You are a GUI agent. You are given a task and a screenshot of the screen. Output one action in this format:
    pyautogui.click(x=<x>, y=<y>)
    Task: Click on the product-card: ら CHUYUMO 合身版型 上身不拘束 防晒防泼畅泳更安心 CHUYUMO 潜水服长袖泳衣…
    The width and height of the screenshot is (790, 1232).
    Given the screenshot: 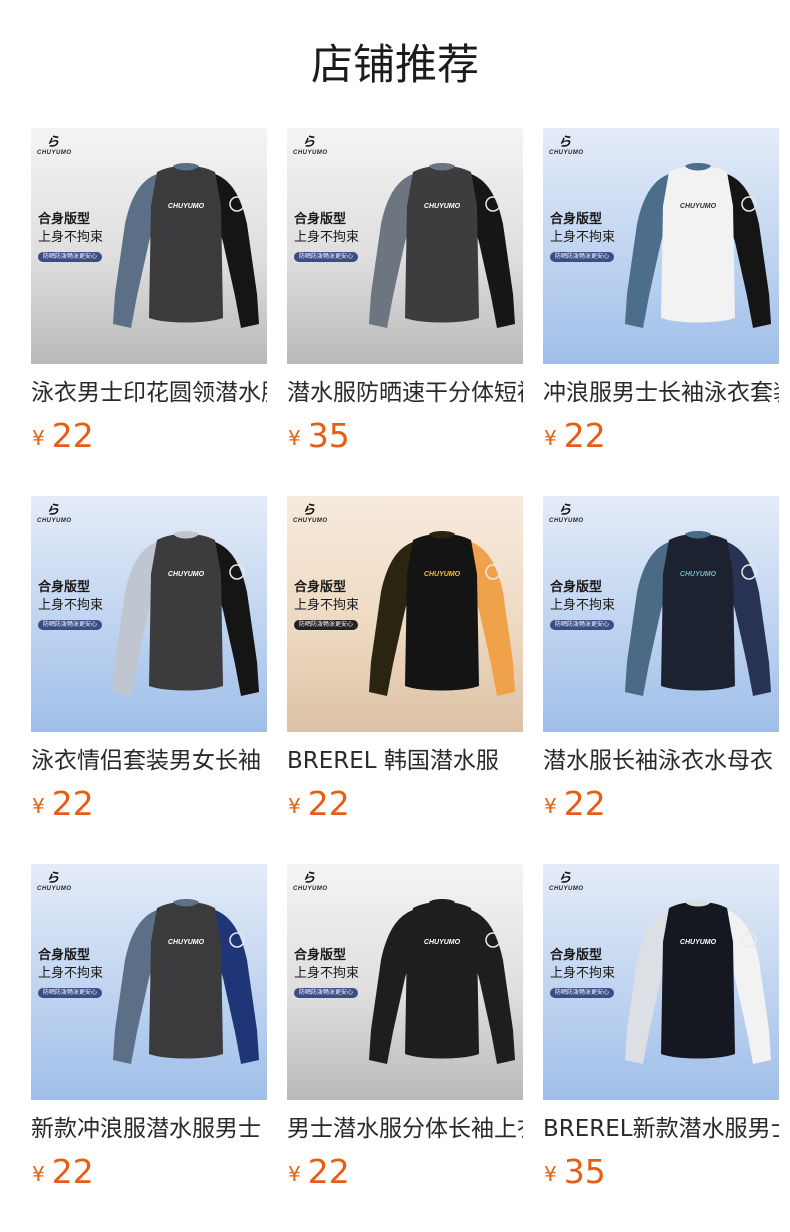 What is the action you would take?
    pyautogui.click(x=661, y=680)
    